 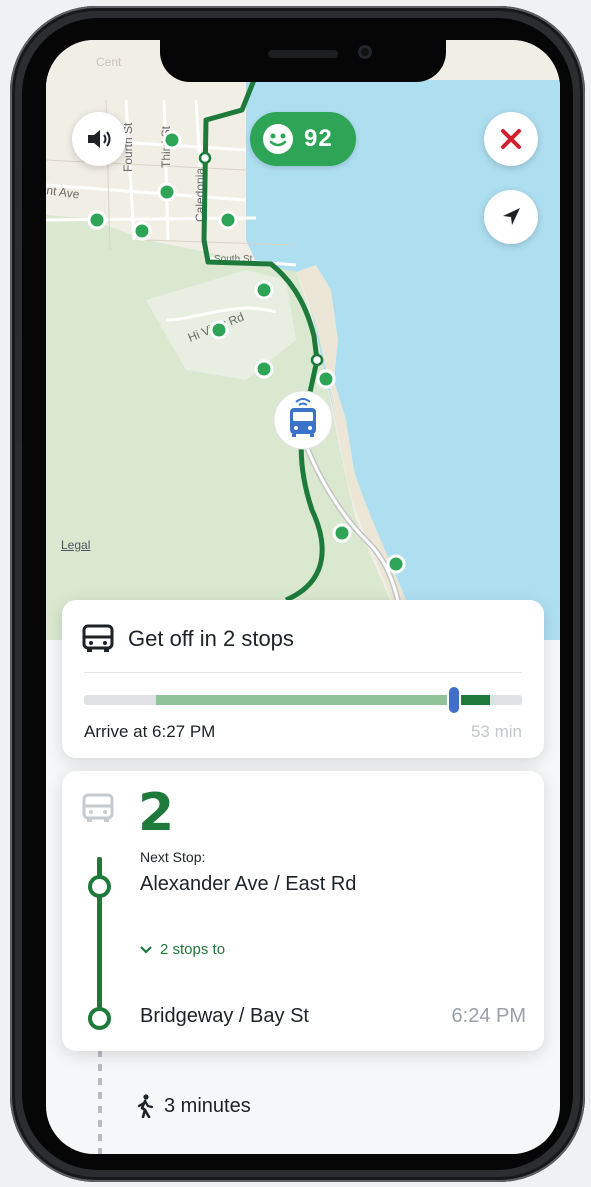 I want to click on progress-remaining, so click(x=473, y=700).